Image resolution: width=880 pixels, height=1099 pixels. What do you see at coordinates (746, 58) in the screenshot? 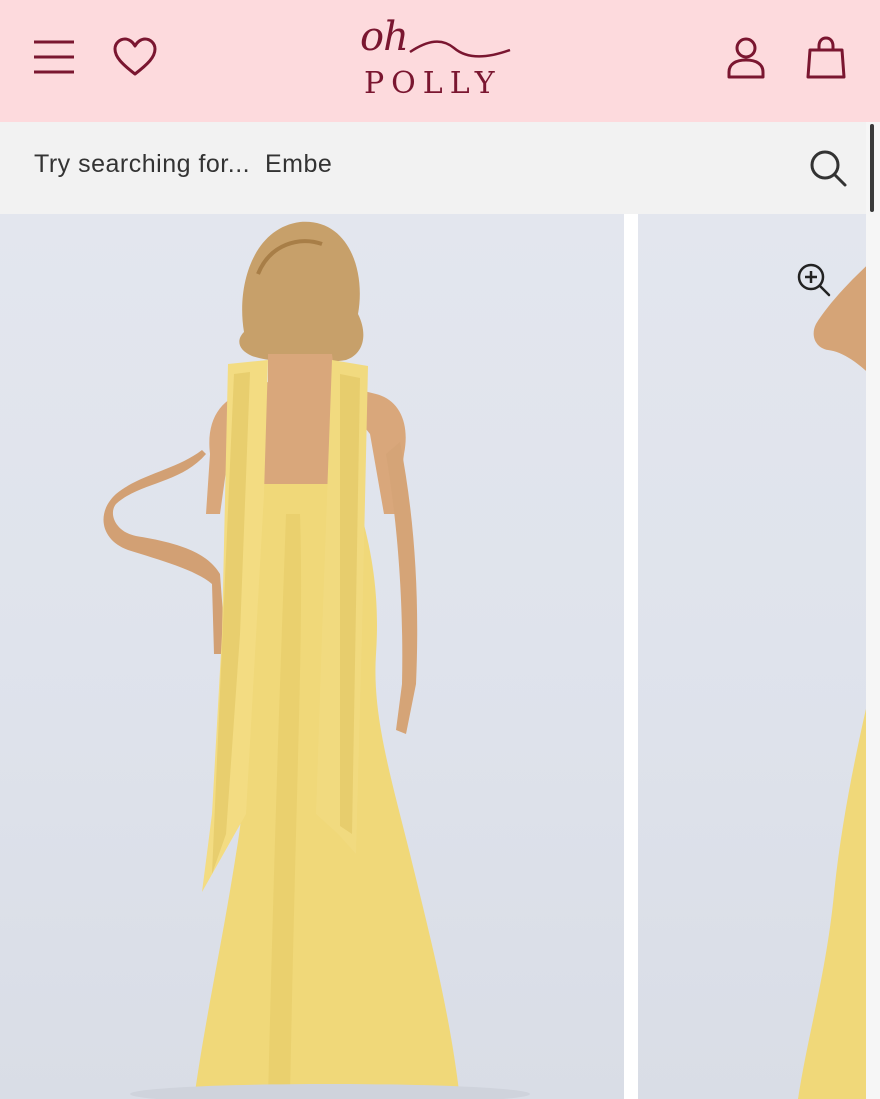
I see `account-icon` at bounding box center [746, 58].